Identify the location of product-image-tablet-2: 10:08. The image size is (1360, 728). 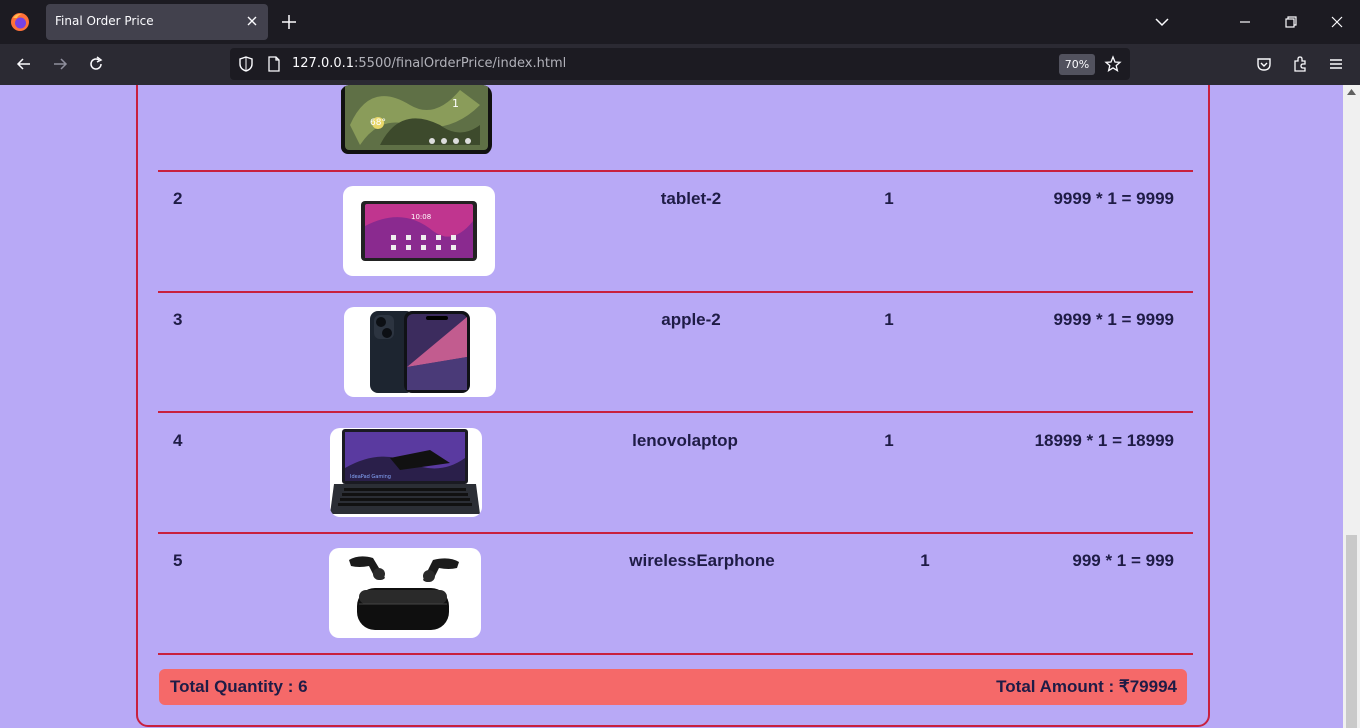
(419, 231).